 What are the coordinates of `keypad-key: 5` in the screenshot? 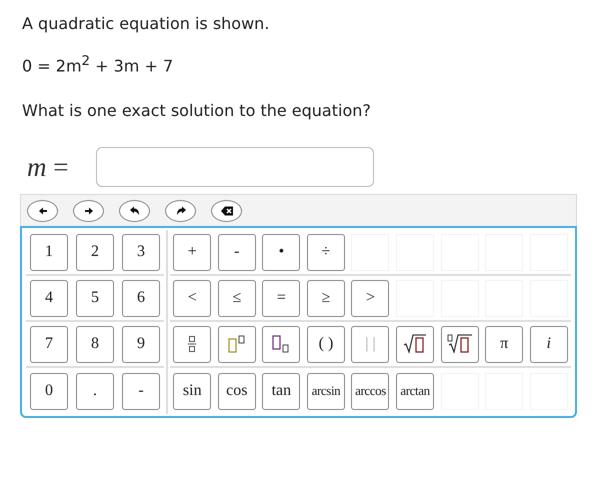 It's located at (95, 298).